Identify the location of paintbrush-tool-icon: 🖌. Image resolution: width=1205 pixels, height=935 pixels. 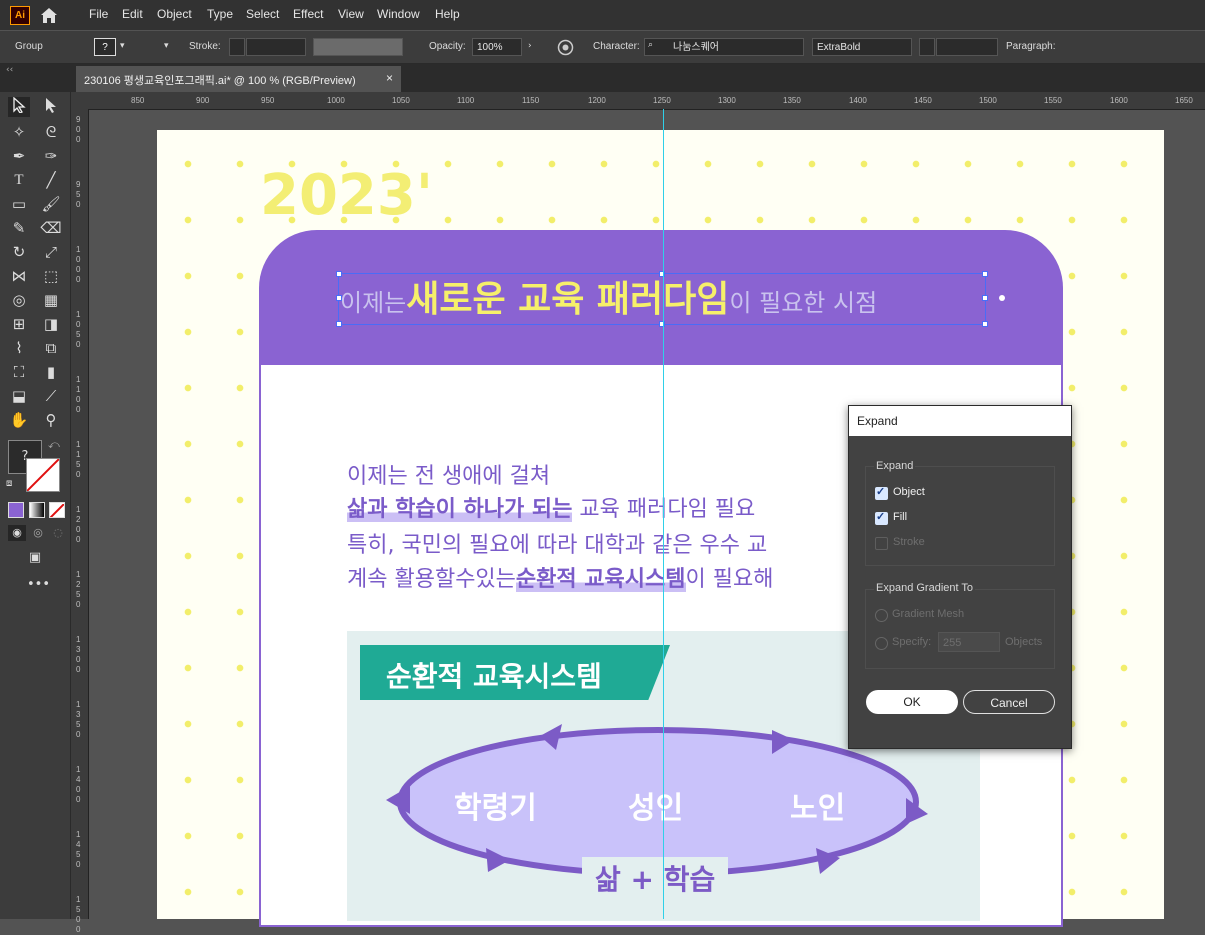
(51, 204).